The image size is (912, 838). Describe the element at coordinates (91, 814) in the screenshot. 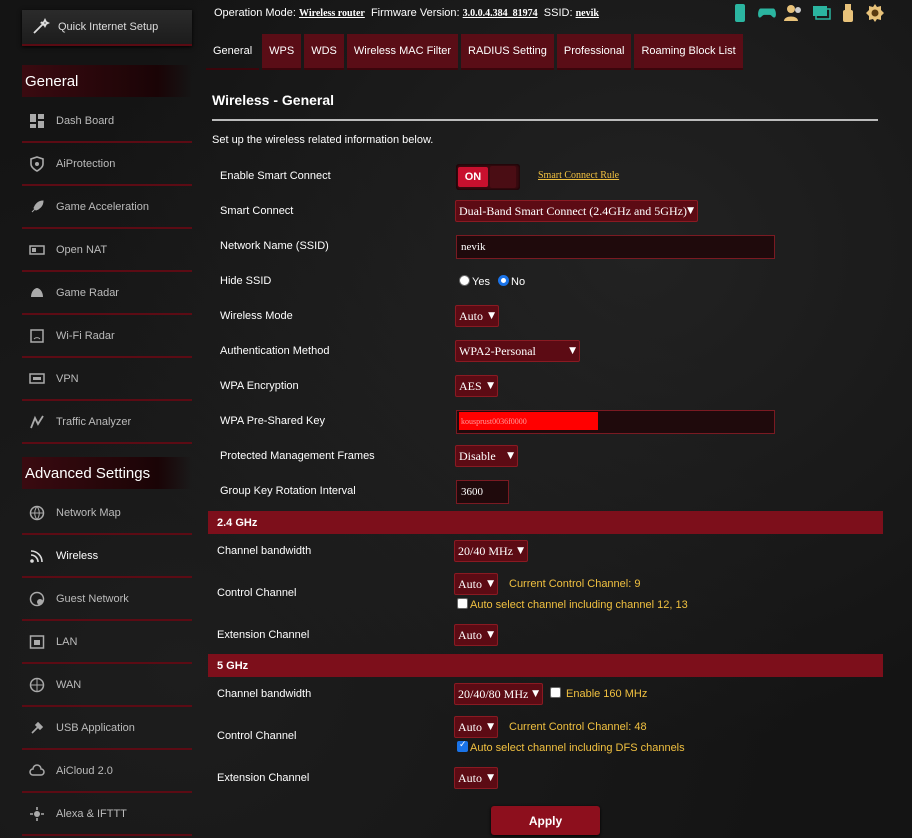

I see `sidebar-item-label: Alexa & IFTTT` at that location.